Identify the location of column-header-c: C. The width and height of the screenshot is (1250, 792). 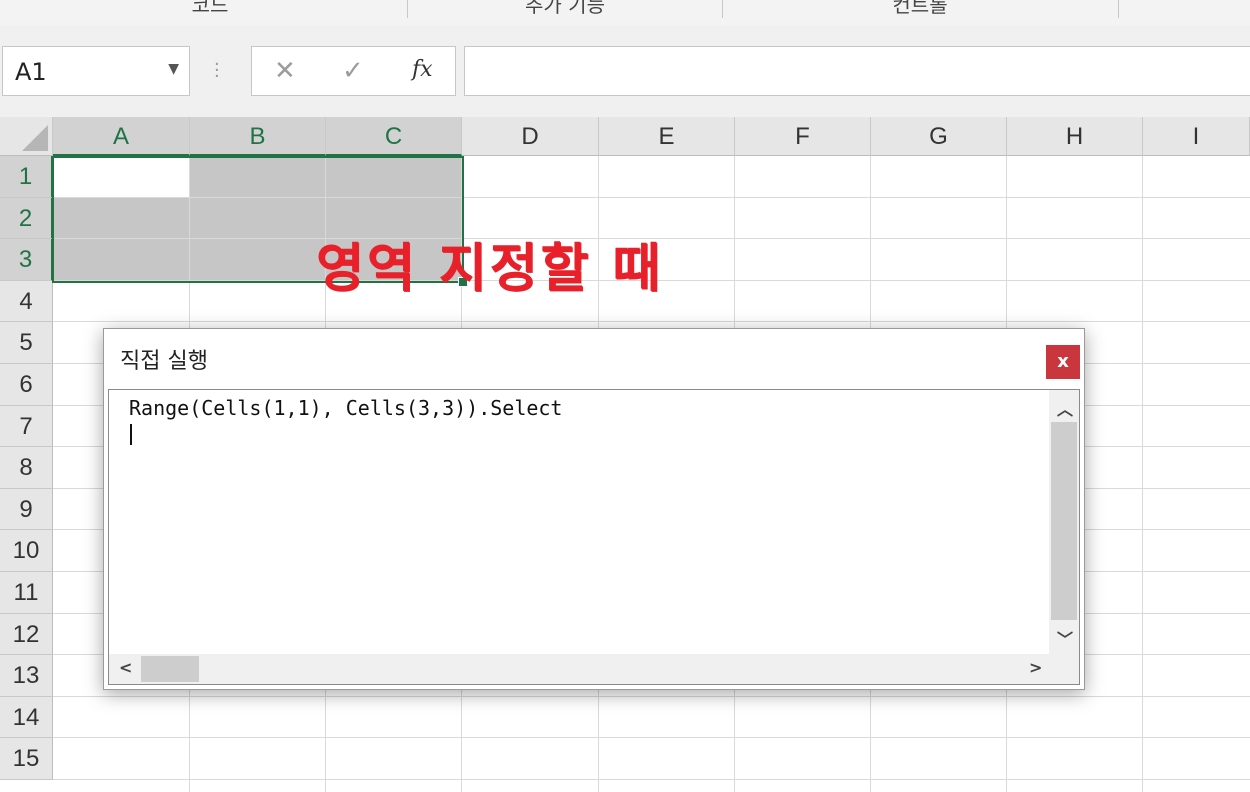
(394, 136).